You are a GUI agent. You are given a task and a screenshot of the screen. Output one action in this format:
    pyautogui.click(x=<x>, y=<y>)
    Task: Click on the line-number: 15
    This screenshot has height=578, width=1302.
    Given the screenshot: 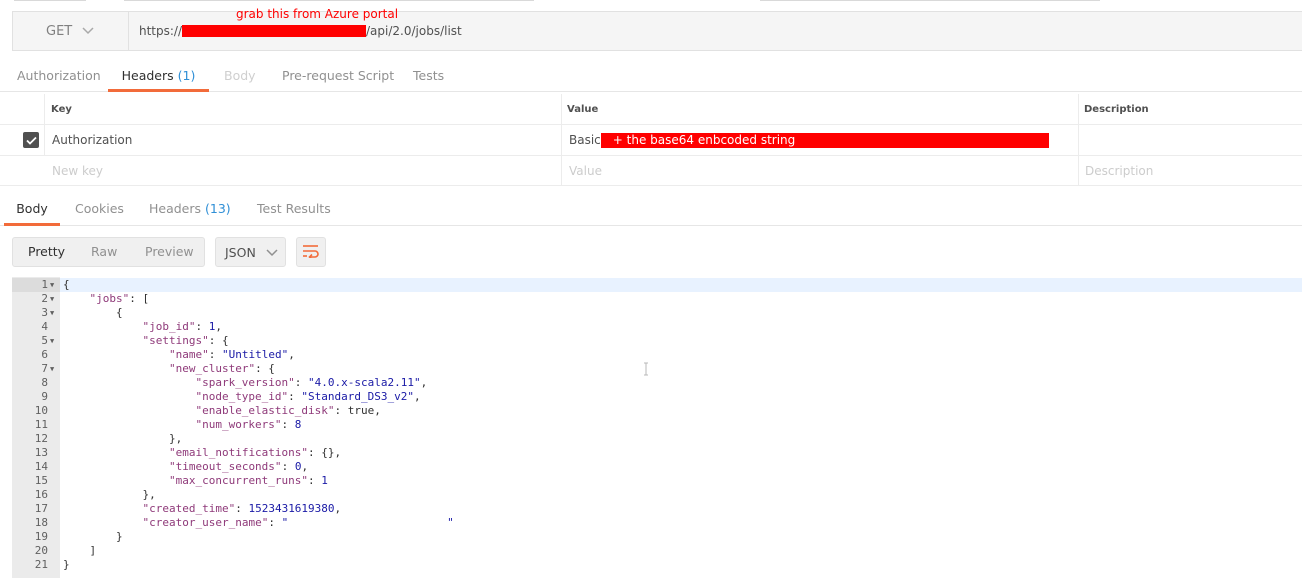 What is the action you would take?
    pyautogui.click(x=41, y=480)
    